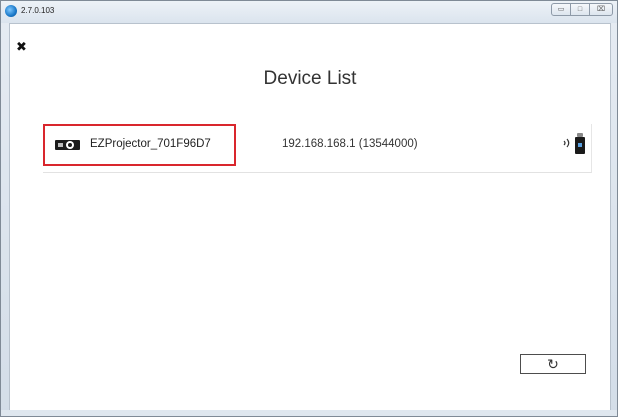 The height and width of the screenshot is (417, 618). Describe the element at coordinates (561, 9) in the screenshot. I see `minimize-button: ▭` at that location.